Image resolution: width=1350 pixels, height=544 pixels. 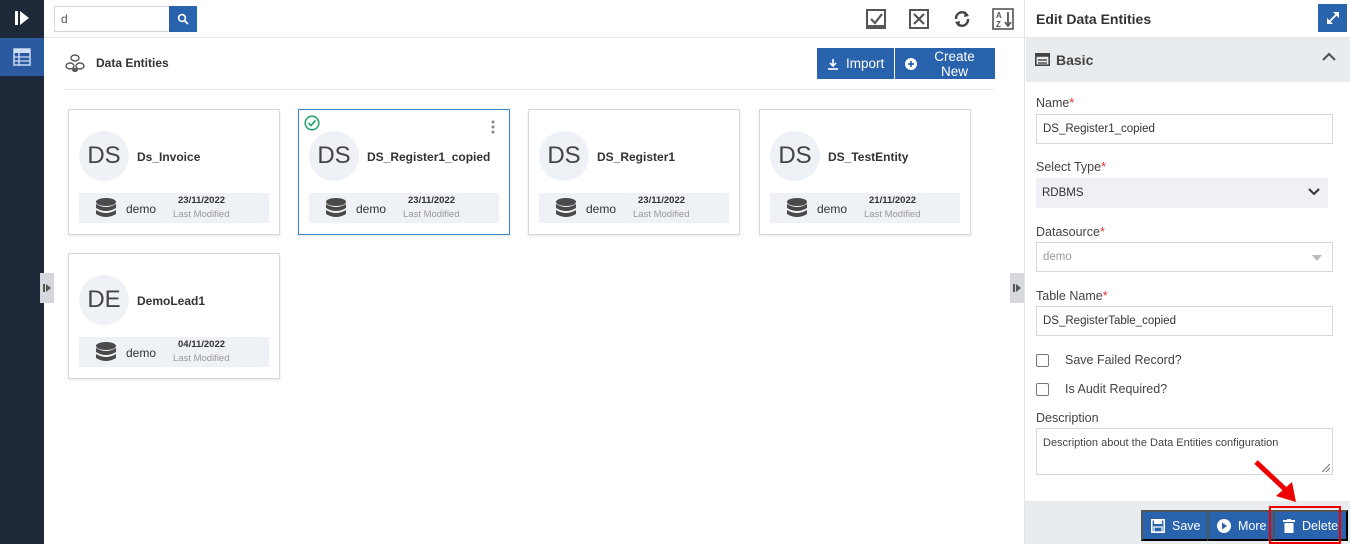 What do you see at coordinates (312, 123) in the screenshot?
I see `check-circle-icon` at bounding box center [312, 123].